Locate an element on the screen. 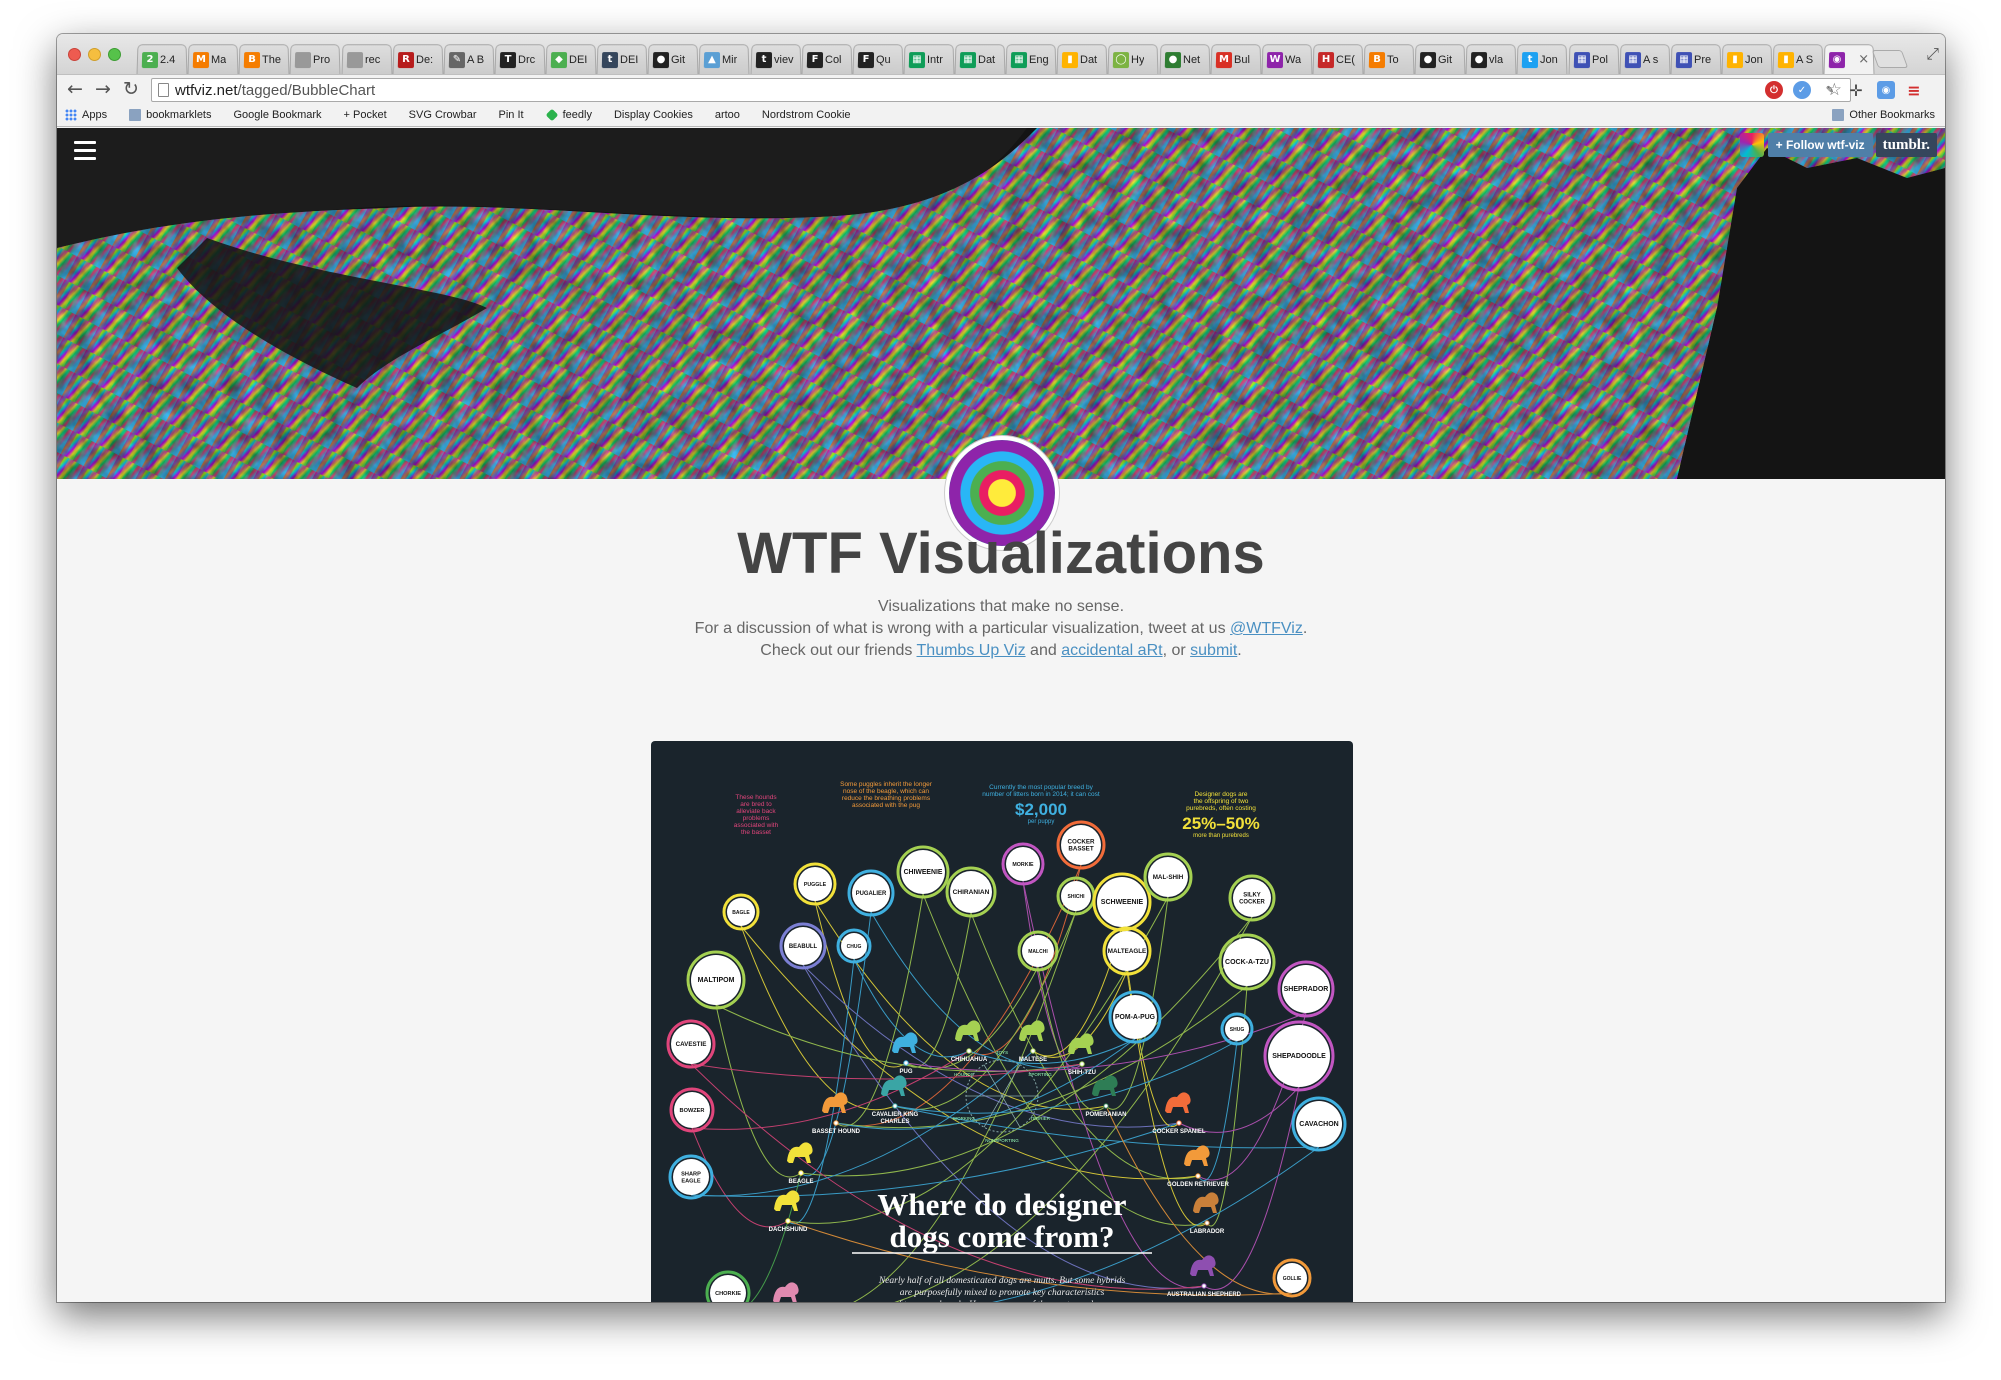 The image size is (2001, 1380). hybrid-bubble: GOLLIE is located at coordinates (1292, 1278).